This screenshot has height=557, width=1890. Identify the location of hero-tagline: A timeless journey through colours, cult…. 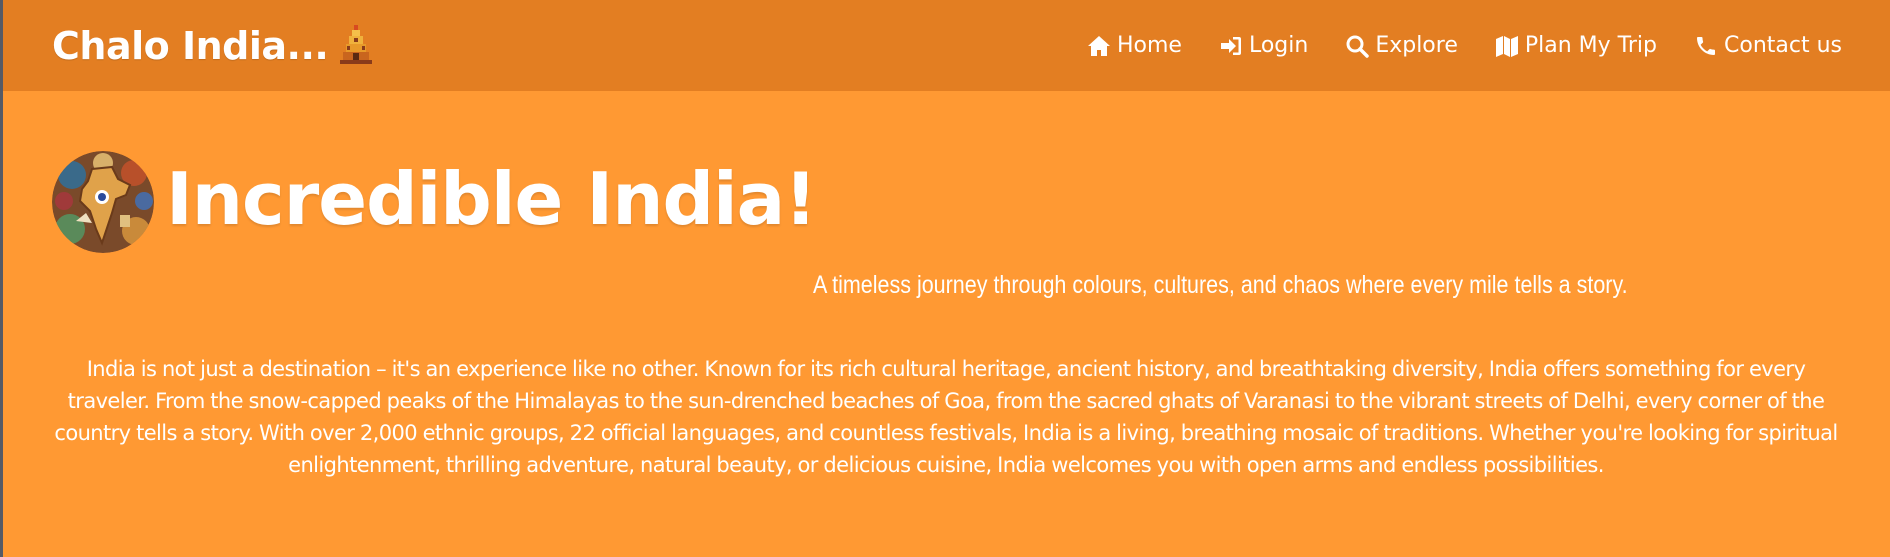
(1220, 285).